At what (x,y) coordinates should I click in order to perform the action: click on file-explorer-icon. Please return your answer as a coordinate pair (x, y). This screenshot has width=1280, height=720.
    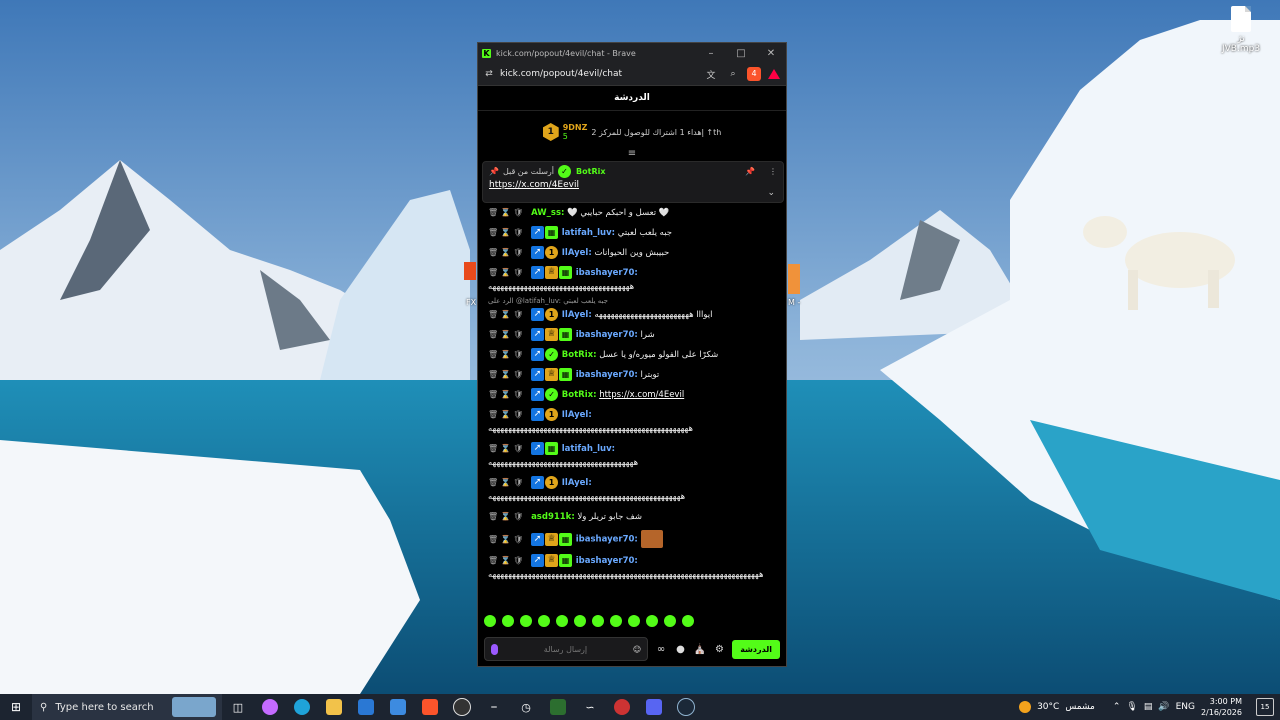
    Looking at the image, I should click on (334, 707).